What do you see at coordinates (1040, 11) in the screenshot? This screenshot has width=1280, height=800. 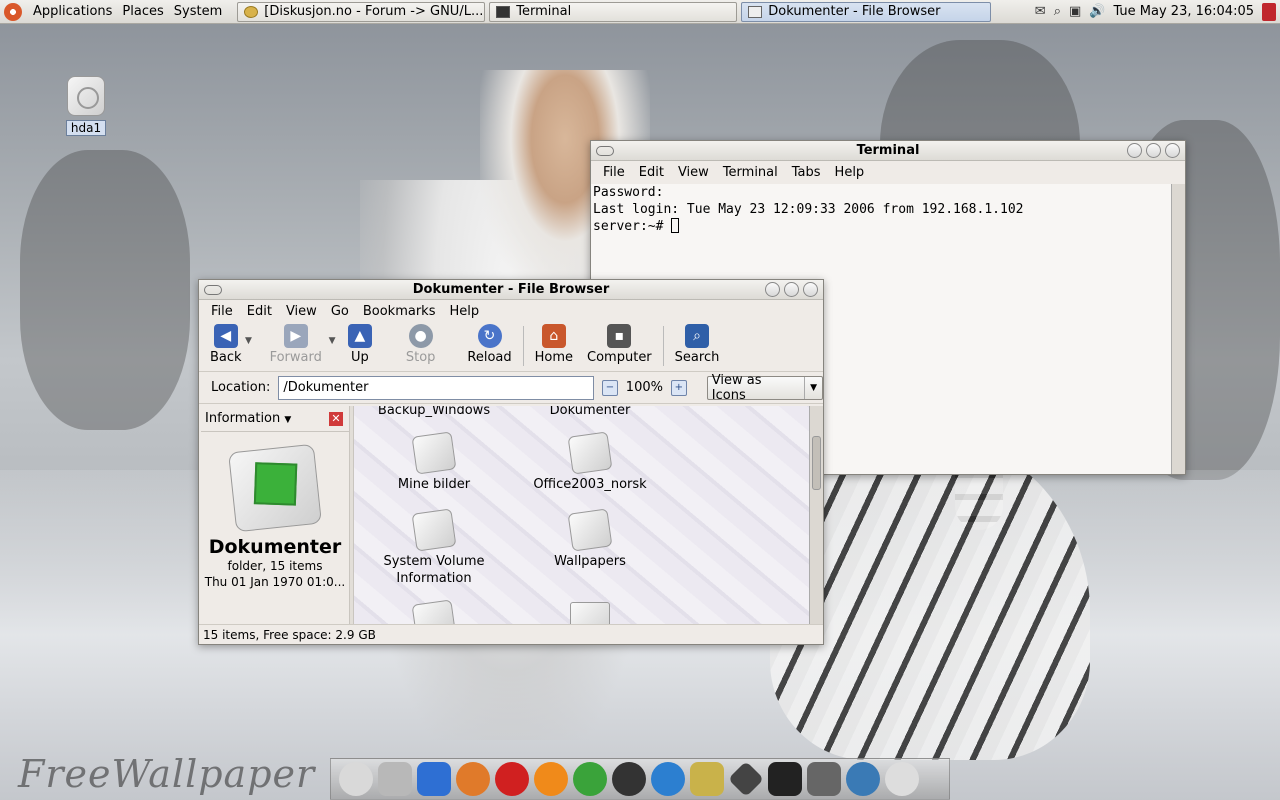 I see `mail-icon: ✉` at bounding box center [1040, 11].